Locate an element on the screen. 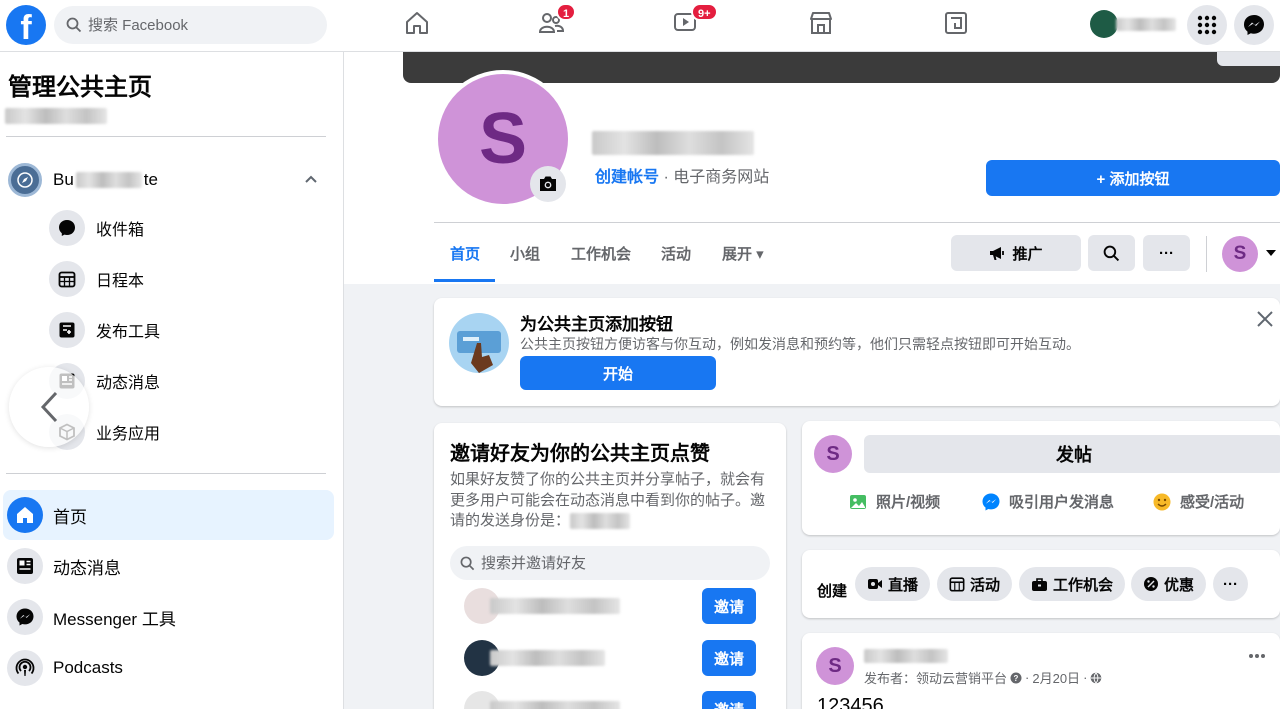  sender-name-redacted is located at coordinates (600, 521).